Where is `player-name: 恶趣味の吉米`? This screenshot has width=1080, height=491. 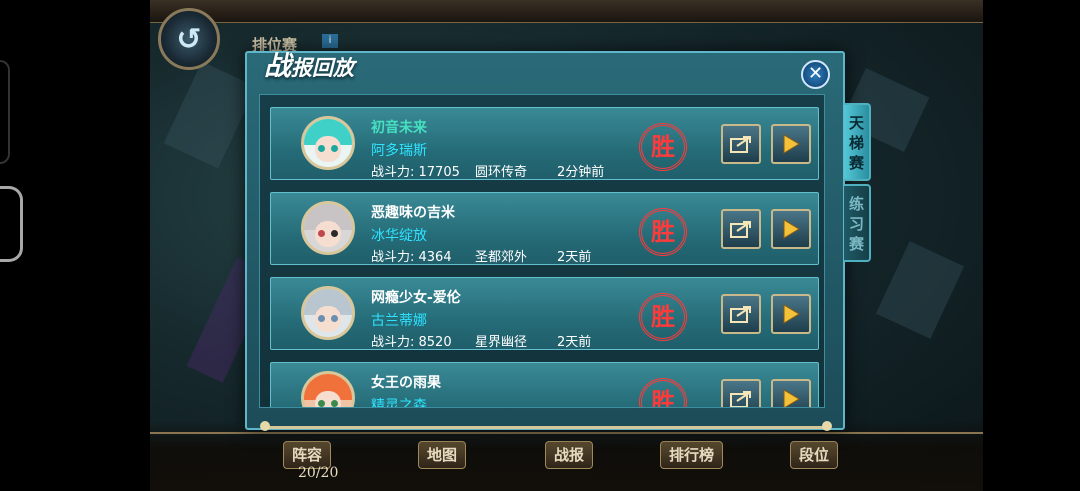
player-name: 恶趣味の吉米 is located at coordinates (413, 213).